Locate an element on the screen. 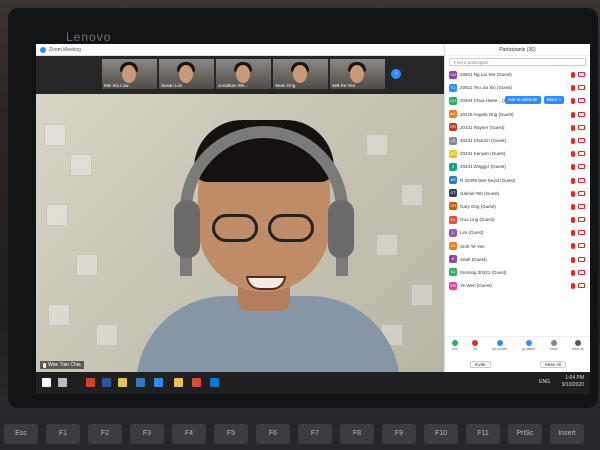 The height and width of the screenshot is (450, 600). ask-to-unmute-button: Ask to Unmute is located at coordinates (523, 100).